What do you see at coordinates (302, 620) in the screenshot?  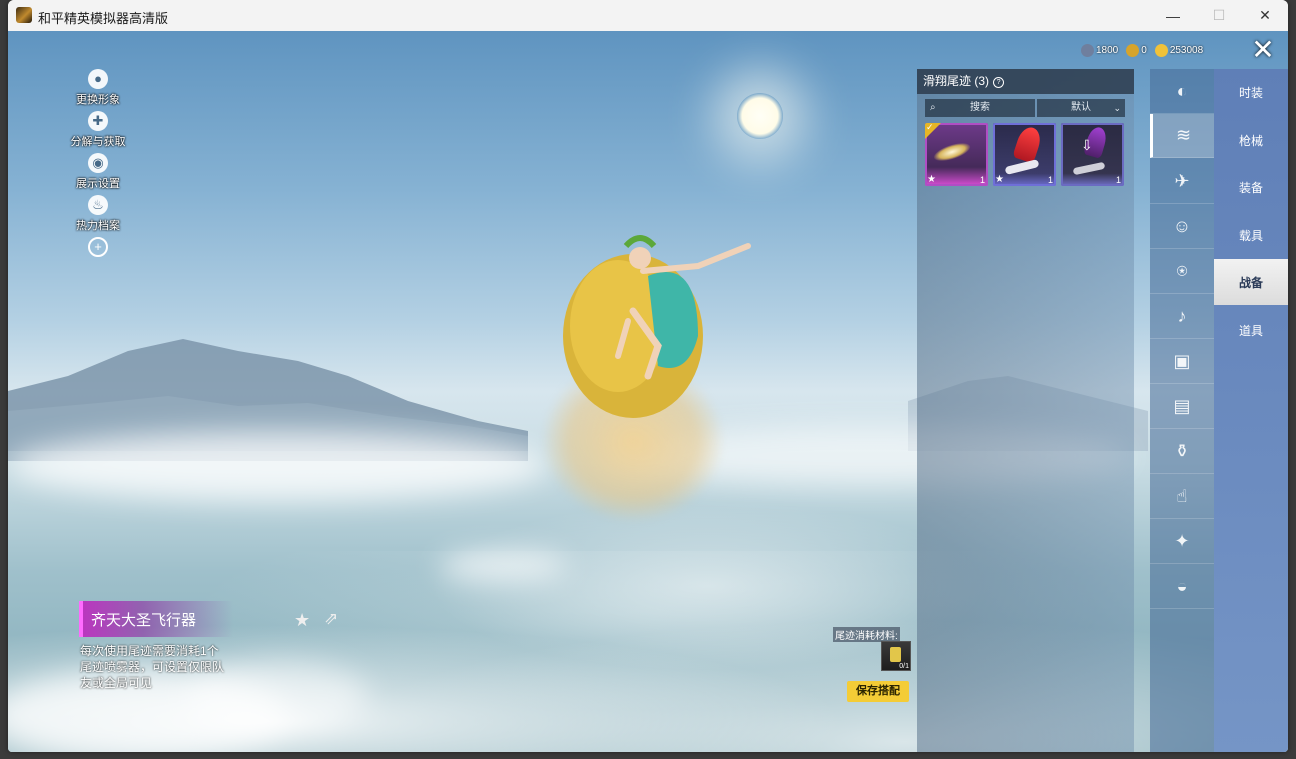 I see `favorite-star-icon: ★` at bounding box center [302, 620].